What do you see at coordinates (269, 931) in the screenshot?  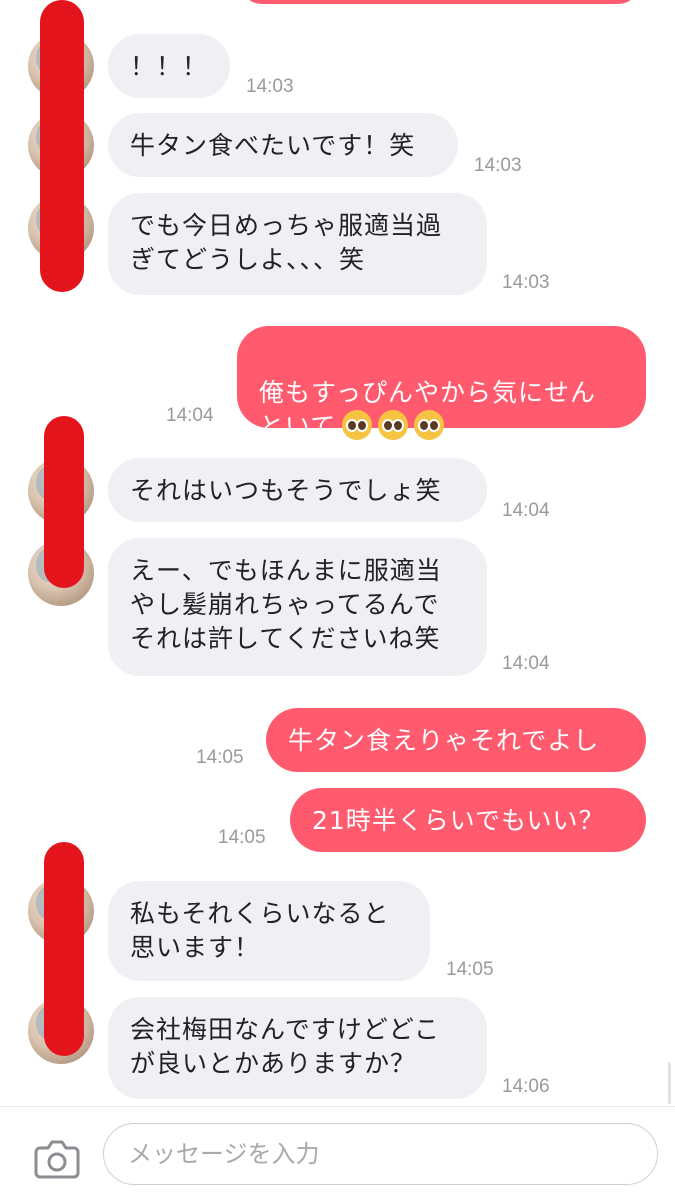 I see `incoming-message-bubble: 私もそれくらいなると 思います！` at bounding box center [269, 931].